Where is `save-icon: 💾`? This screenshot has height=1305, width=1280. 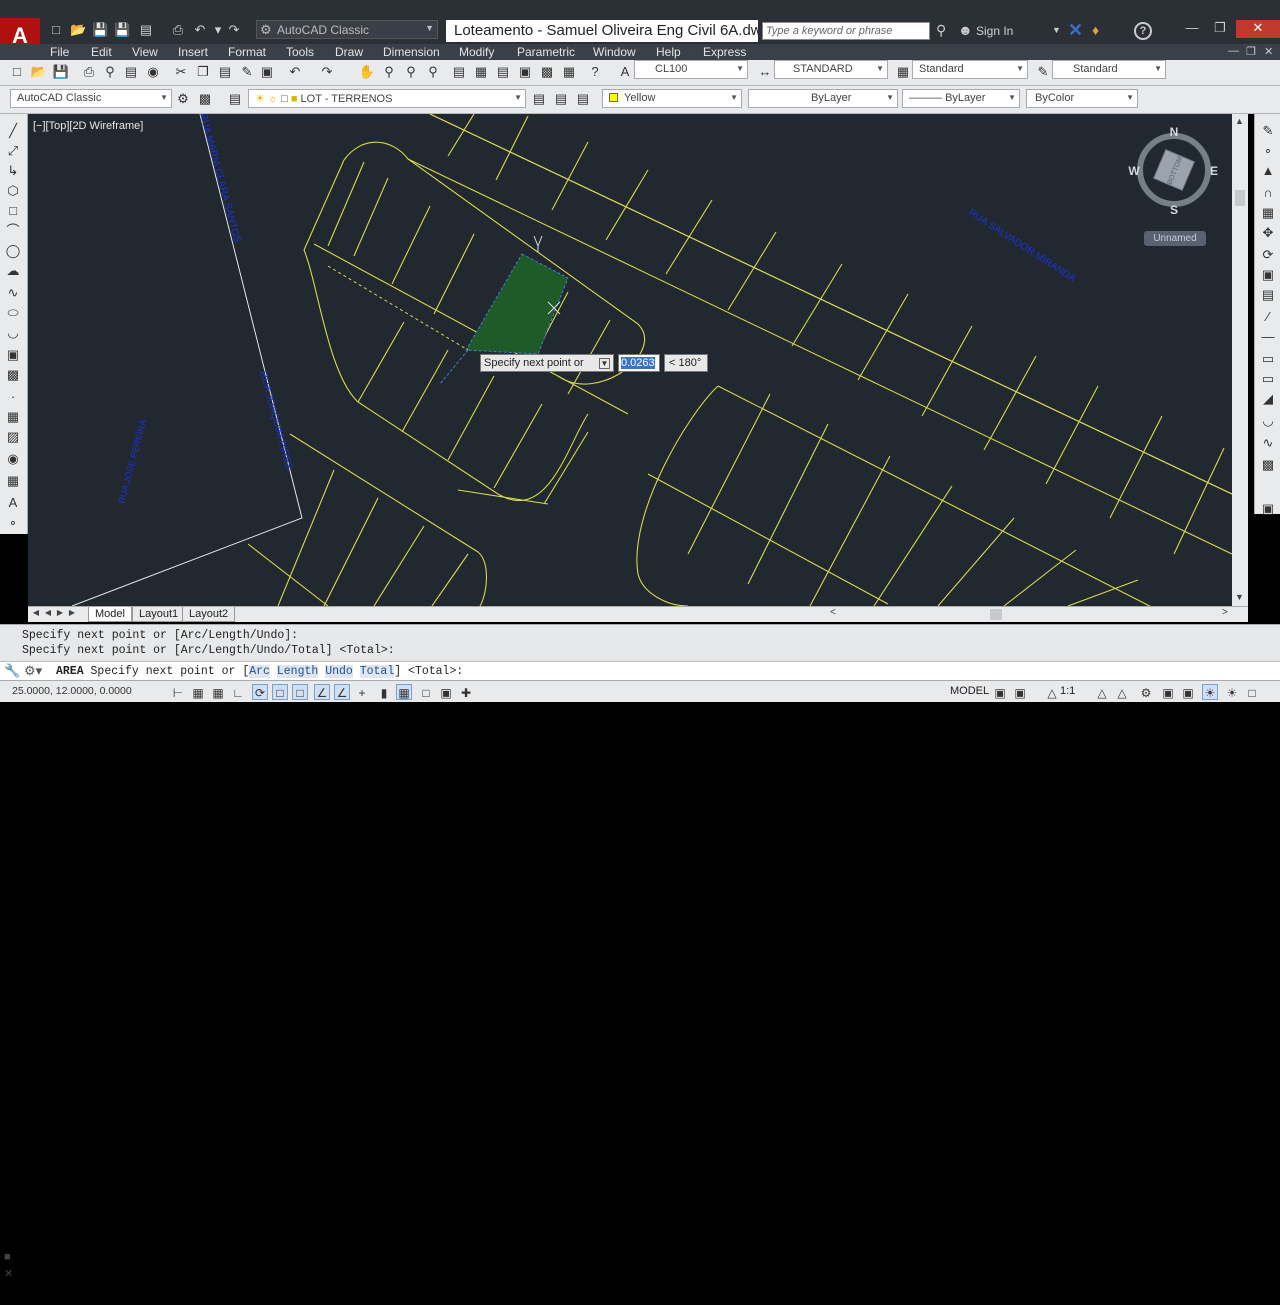 save-icon: 💾 is located at coordinates (100, 30).